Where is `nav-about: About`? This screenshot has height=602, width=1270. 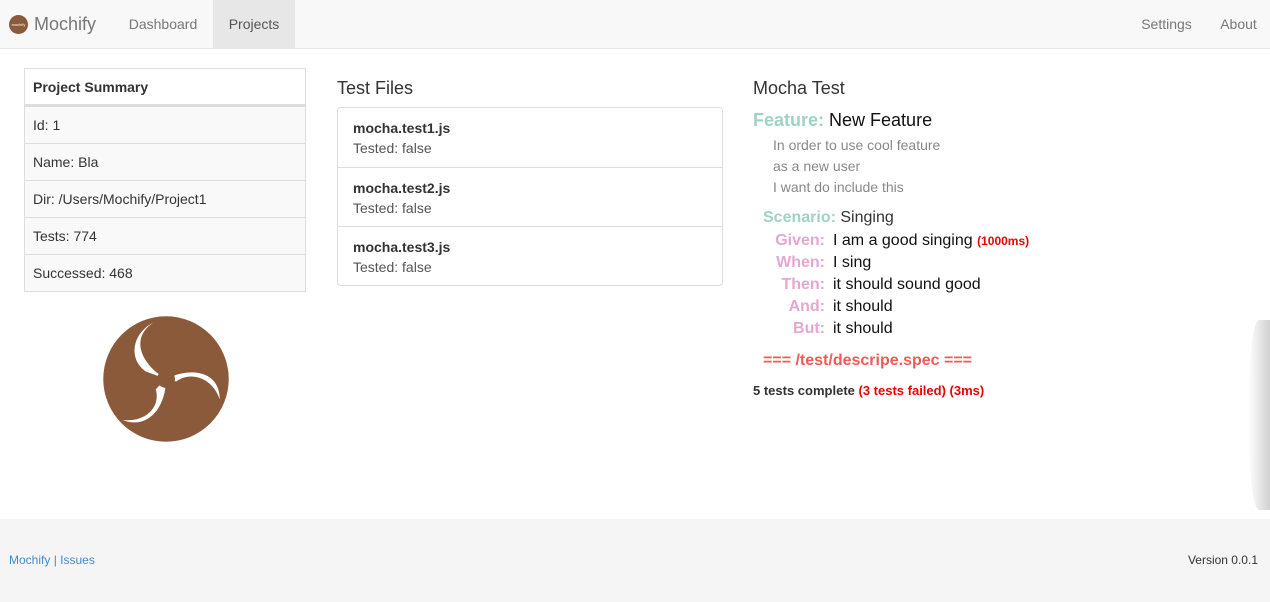 nav-about: About is located at coordinates (1238, 24).